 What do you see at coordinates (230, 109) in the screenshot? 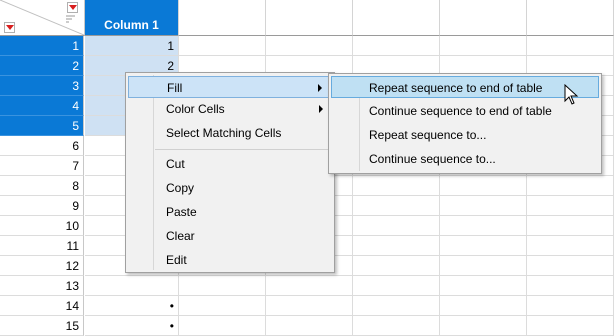
I see `menu-item-color-cells: Color Cells` at bounding box center [230, 109].